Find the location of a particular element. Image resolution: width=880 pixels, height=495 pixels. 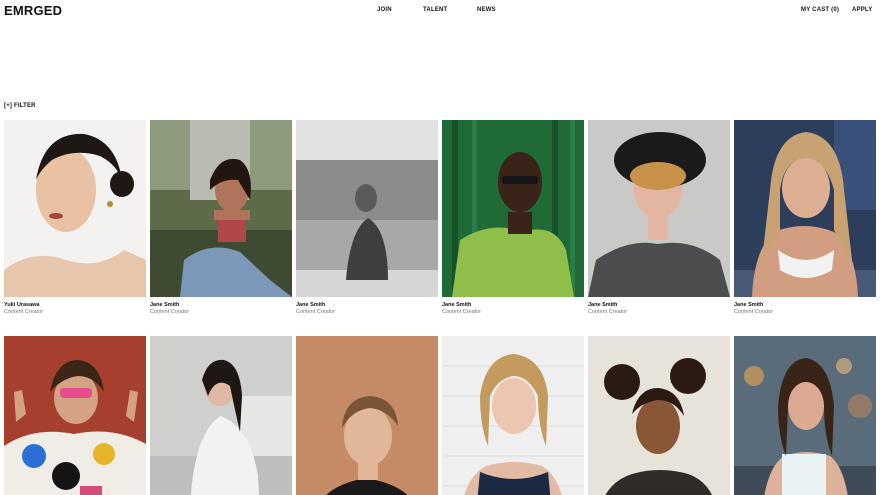

brand-logo: EMRGED is located at coordinates (33, 10).